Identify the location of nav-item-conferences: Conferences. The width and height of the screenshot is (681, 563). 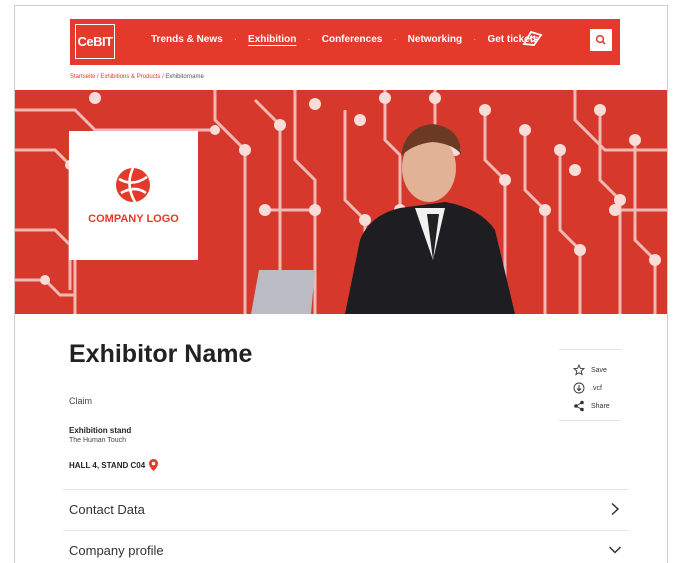
(352, 39).